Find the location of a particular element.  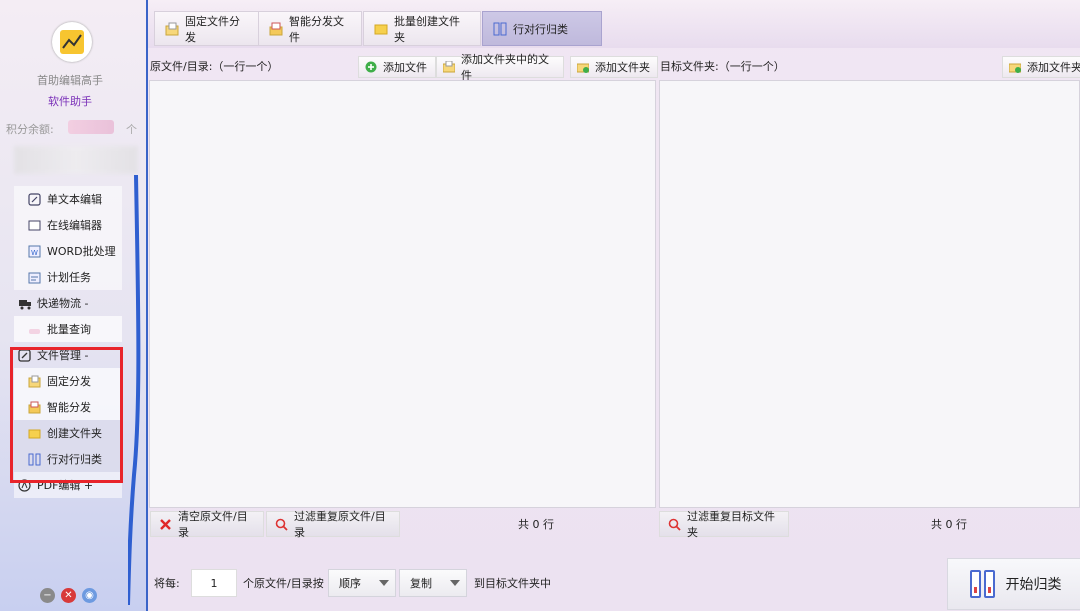

quantity-input: 1 is located at coordinates (214, 583).